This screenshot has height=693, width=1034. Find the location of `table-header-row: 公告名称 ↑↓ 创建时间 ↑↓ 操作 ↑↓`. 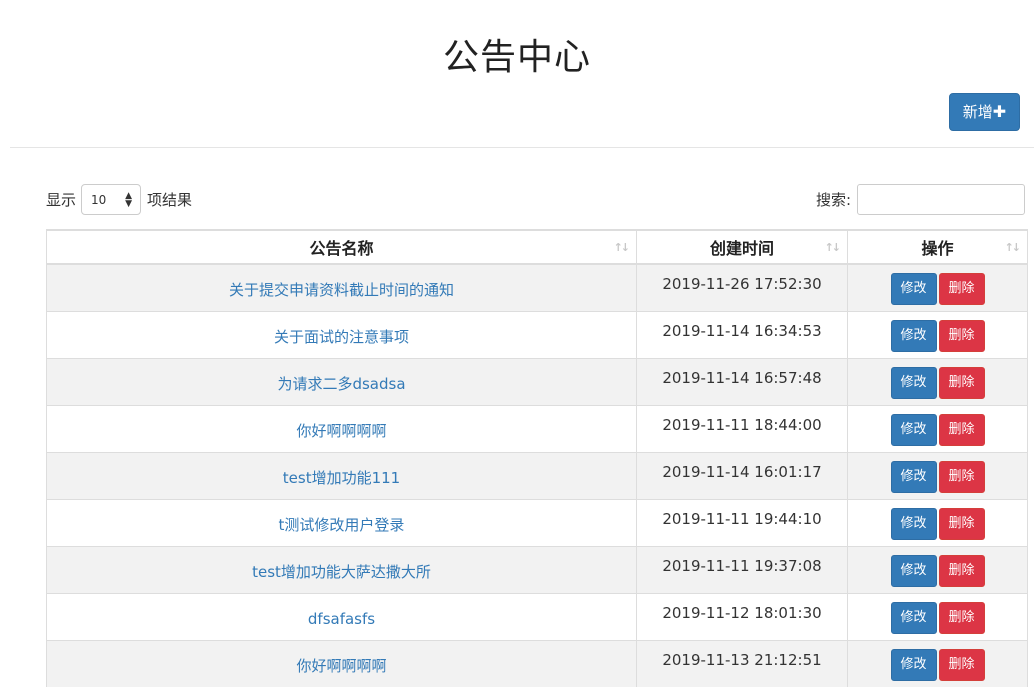

table-header-row: 公告名称 ↑↓ 创建时间 ↑↓ 操作 ↑↓ is located at coordinates (537, 247).